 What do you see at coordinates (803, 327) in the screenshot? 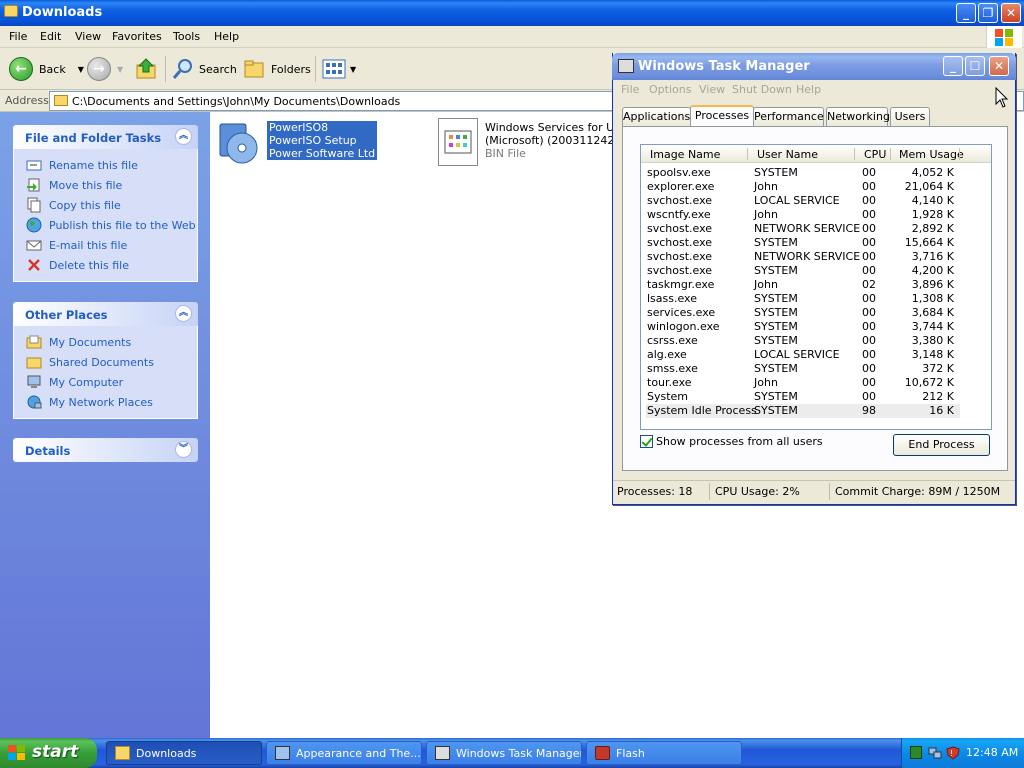
I see `process-row: winlogon.exe SYSTEM 00 3,744 K` at bounding box center [803, 327].